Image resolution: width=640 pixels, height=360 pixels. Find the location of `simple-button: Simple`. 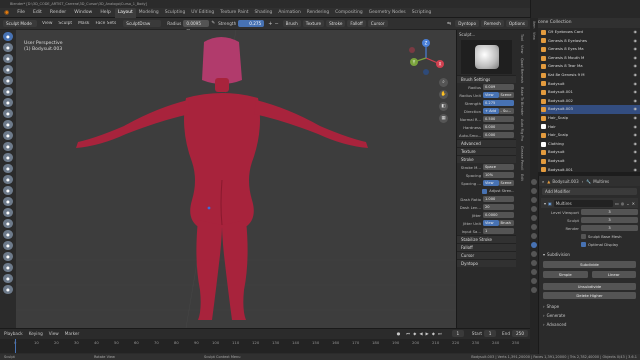

simple-button: Simple is located at coordinates (565, 274).